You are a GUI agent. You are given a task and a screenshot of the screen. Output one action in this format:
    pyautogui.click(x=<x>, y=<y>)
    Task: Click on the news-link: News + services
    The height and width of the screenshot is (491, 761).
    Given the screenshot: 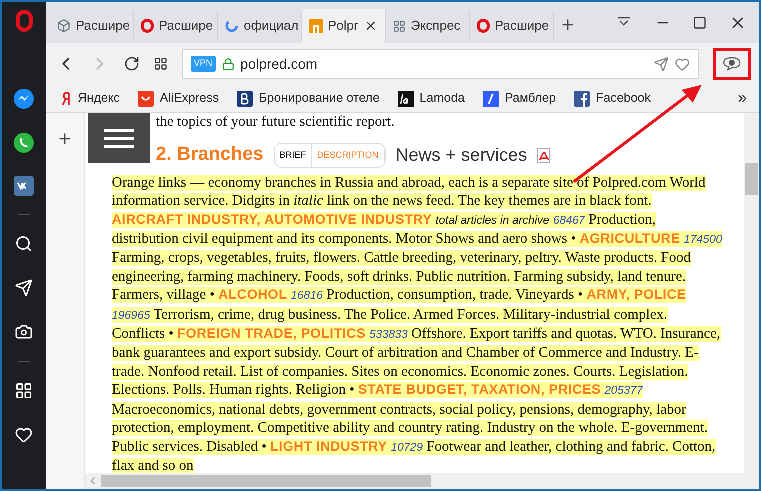 What is the action you would take?
    pyautogui.click(x=462, y=155)
    